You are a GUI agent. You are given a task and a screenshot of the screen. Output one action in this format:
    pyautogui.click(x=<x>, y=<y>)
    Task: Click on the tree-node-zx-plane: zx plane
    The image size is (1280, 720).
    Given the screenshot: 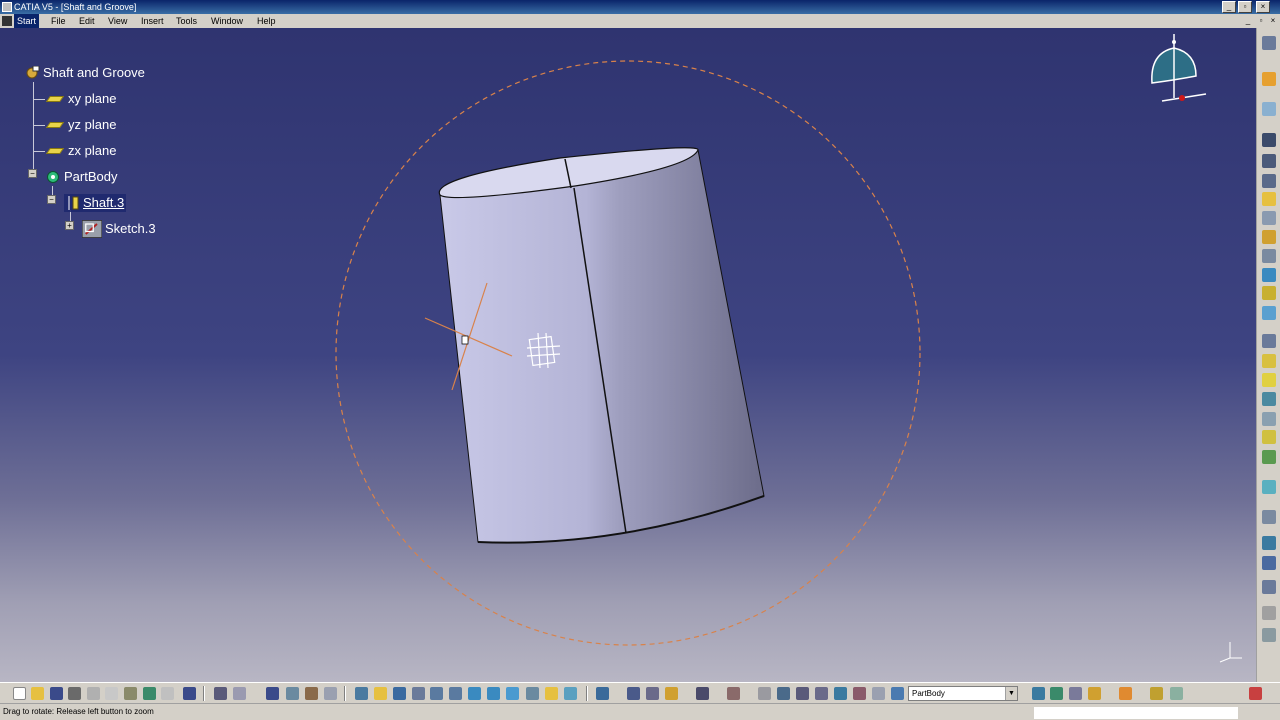 What is the action you would take?
    pyautogui.click(x=80, y=151)
    